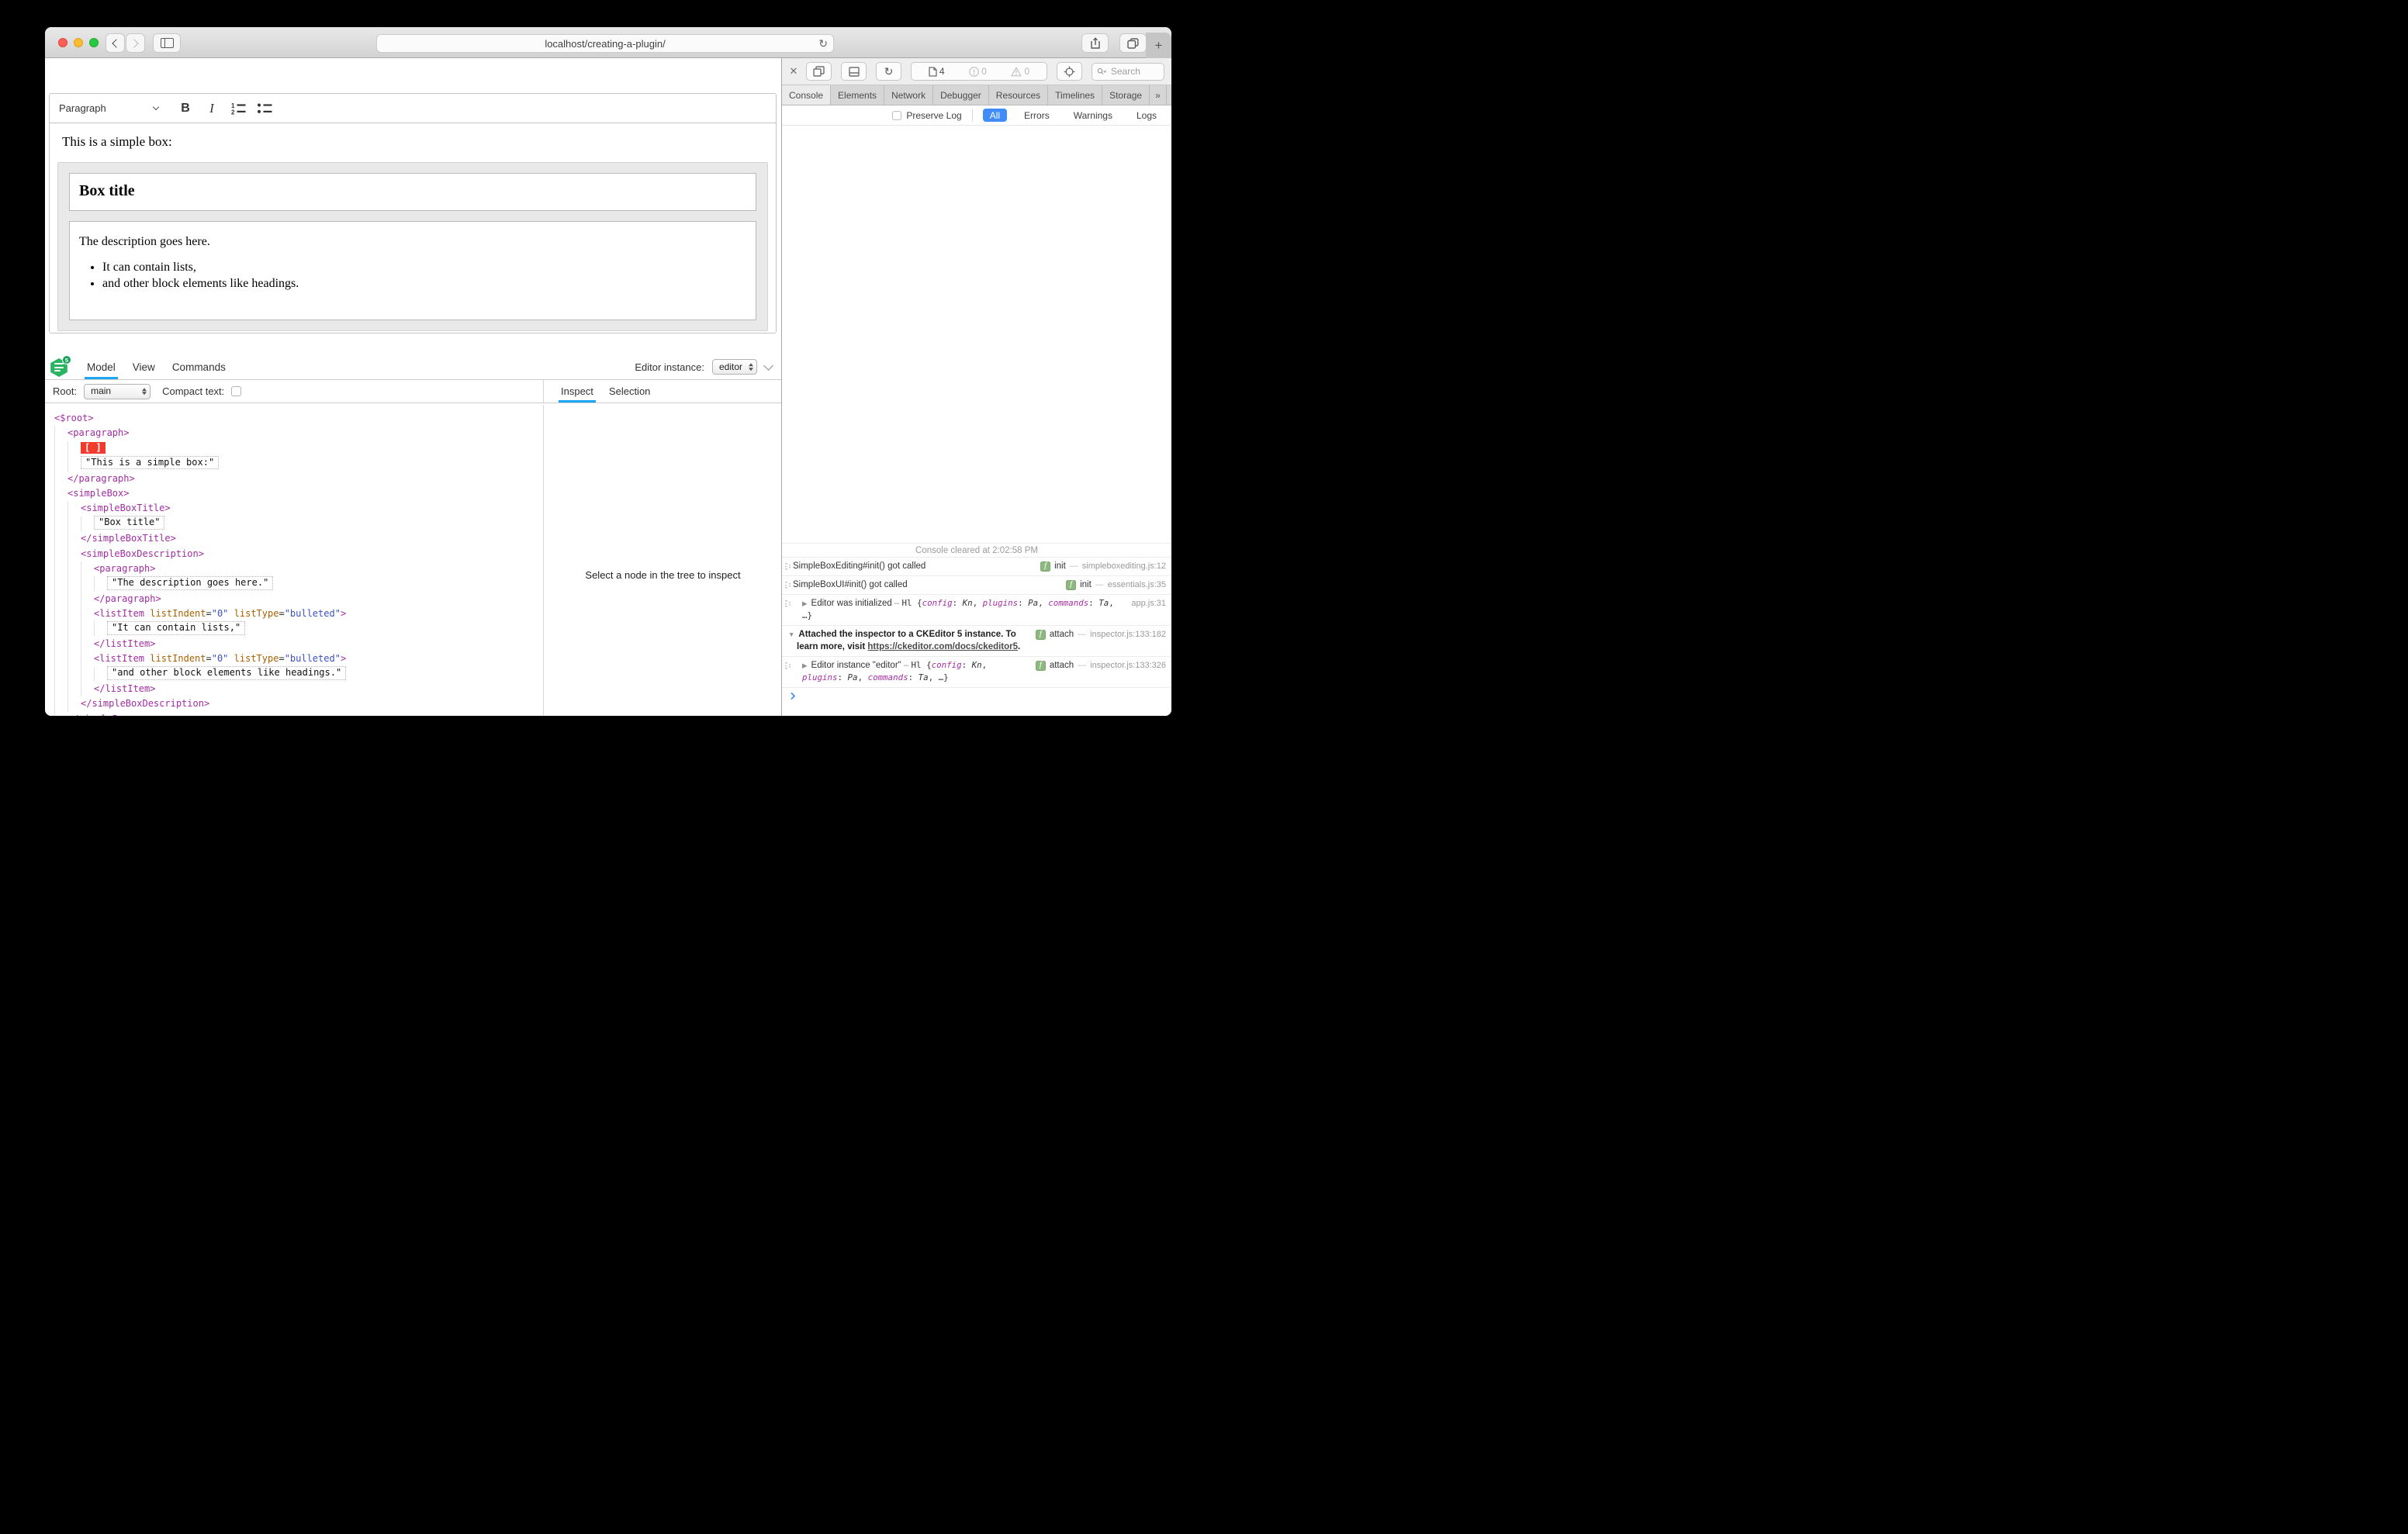 This screenshot has width=2408, height=1534. What do you see at coordinates (109, 108) in the screenshot?
I see `heading-dropdown: Paragraph` at bounding box center [109, 108].